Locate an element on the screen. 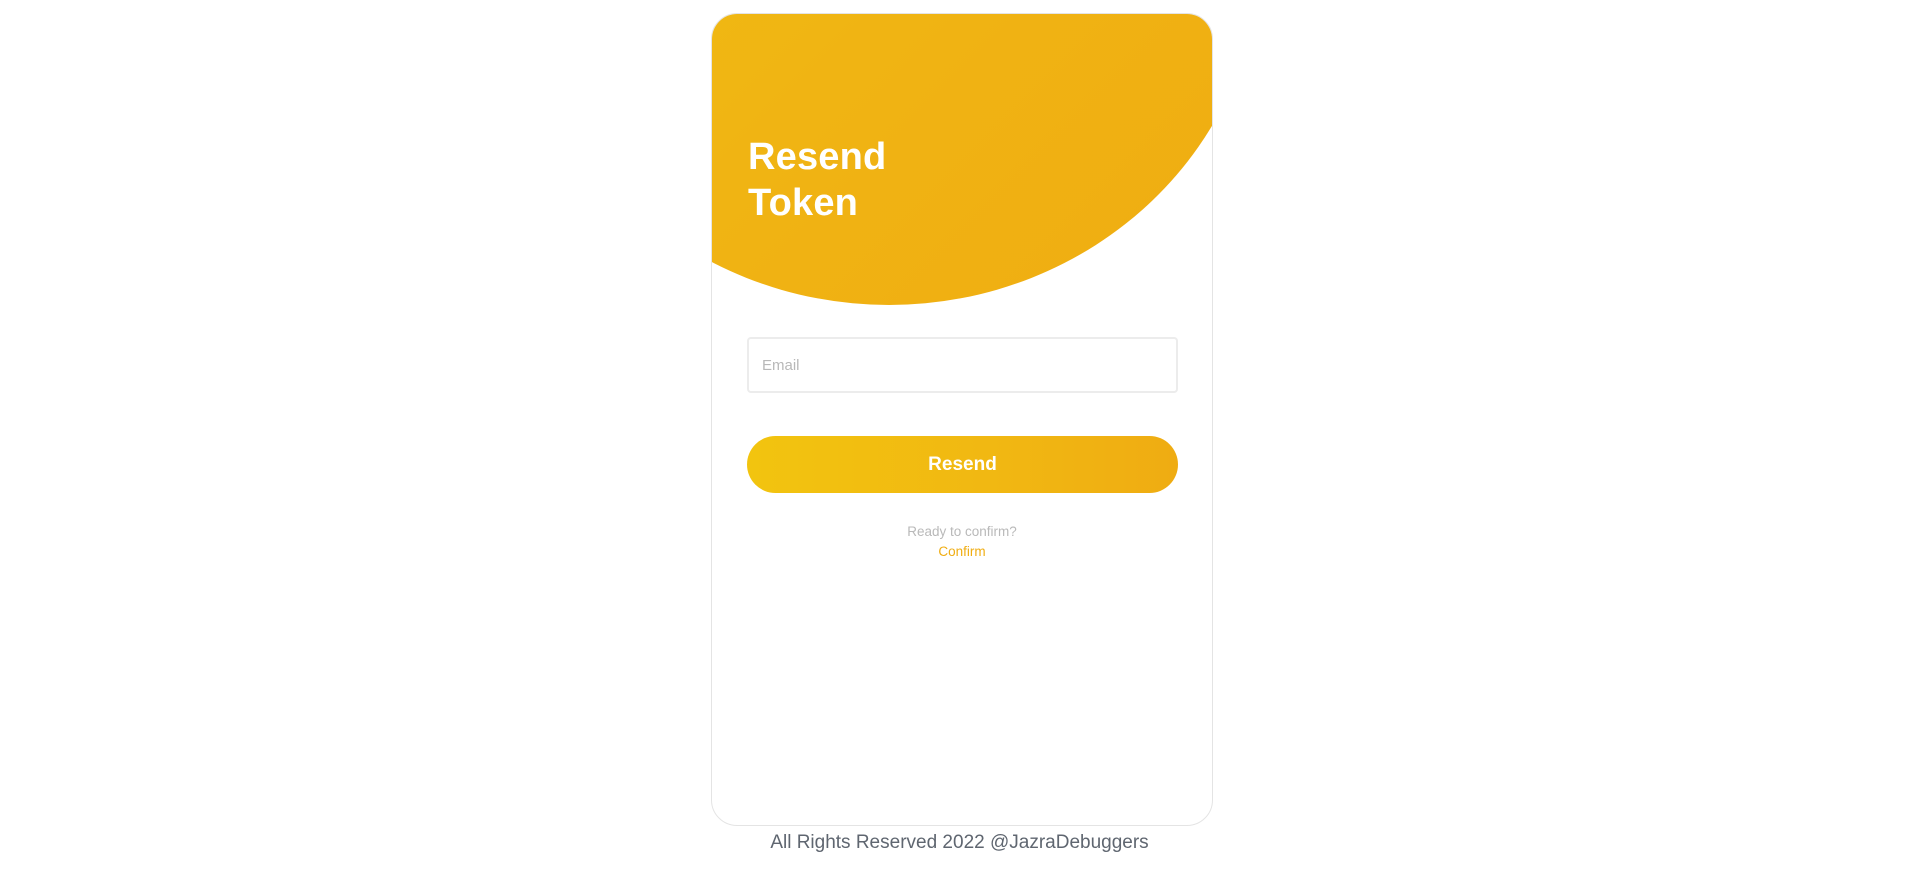 Image resolution: width=1919 pixels, height=887 pixels. page-title: Resend Token is located at coordinates (817, 180).